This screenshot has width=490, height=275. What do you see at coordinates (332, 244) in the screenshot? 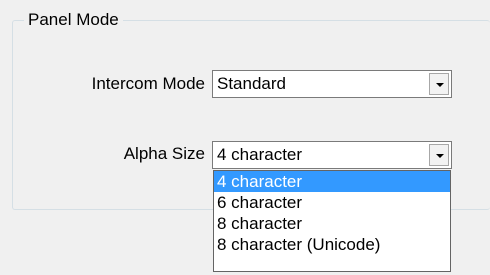
I see `dropdown-option: 8 character (Unicode)` at bounding box center [332, 244].